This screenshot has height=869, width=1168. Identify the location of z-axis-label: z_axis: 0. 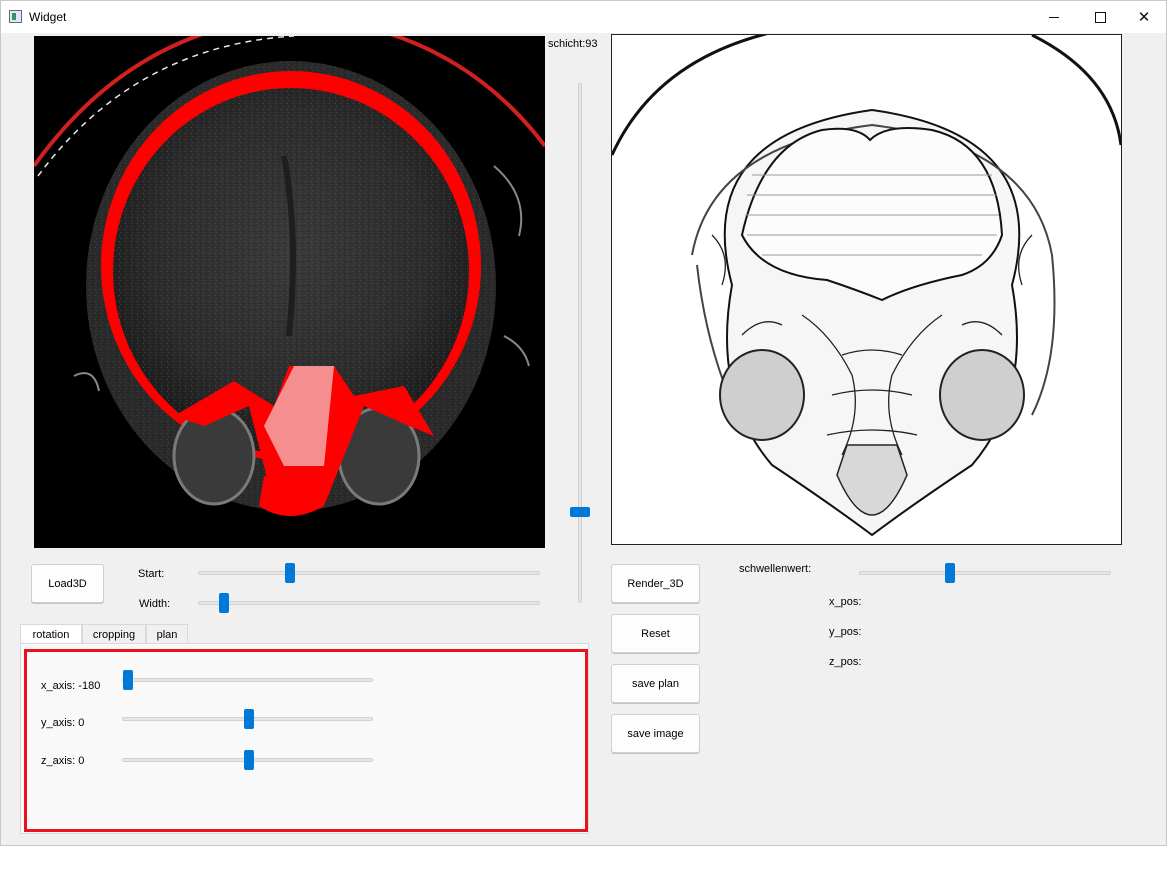
(63, 761).